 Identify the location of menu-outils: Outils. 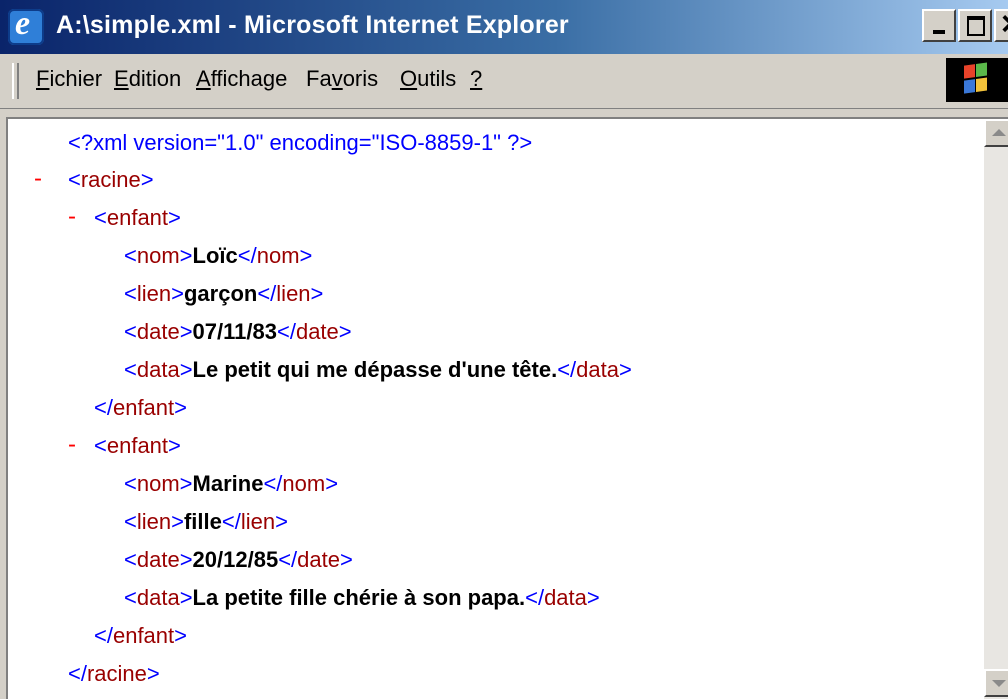
(428, 79).